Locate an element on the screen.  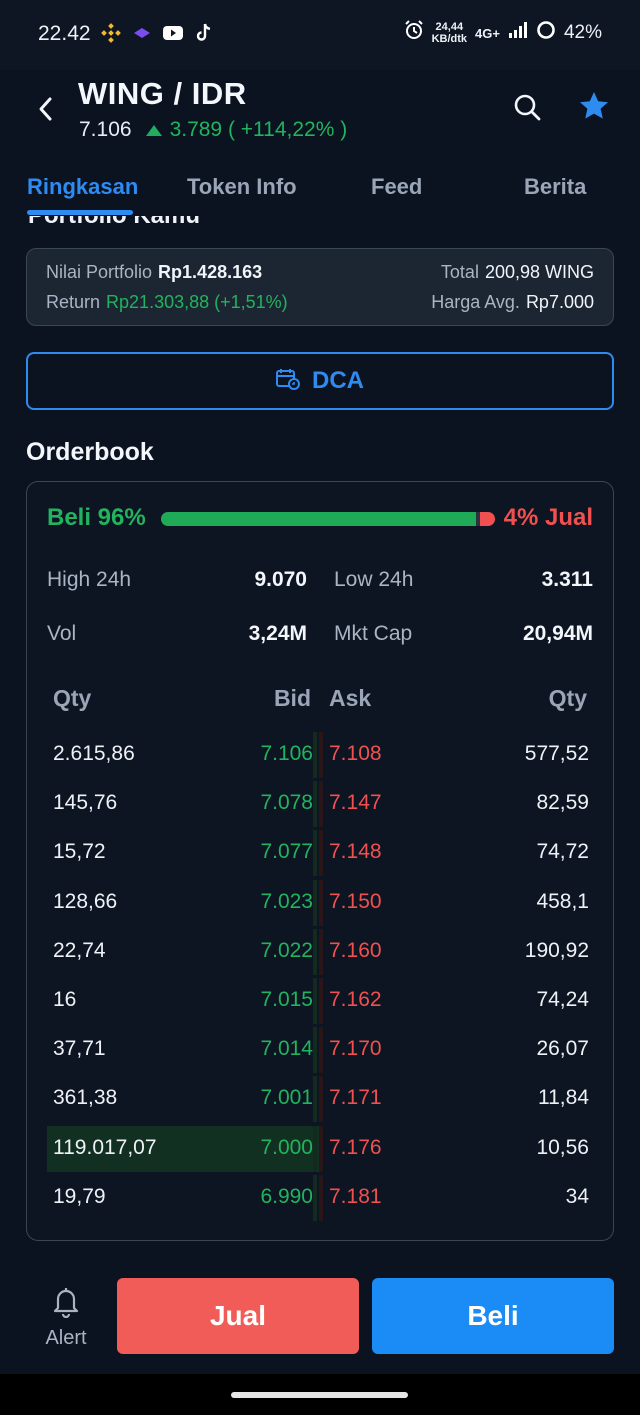
pair-title: WING / IDR is located at coordinates (162, 93).